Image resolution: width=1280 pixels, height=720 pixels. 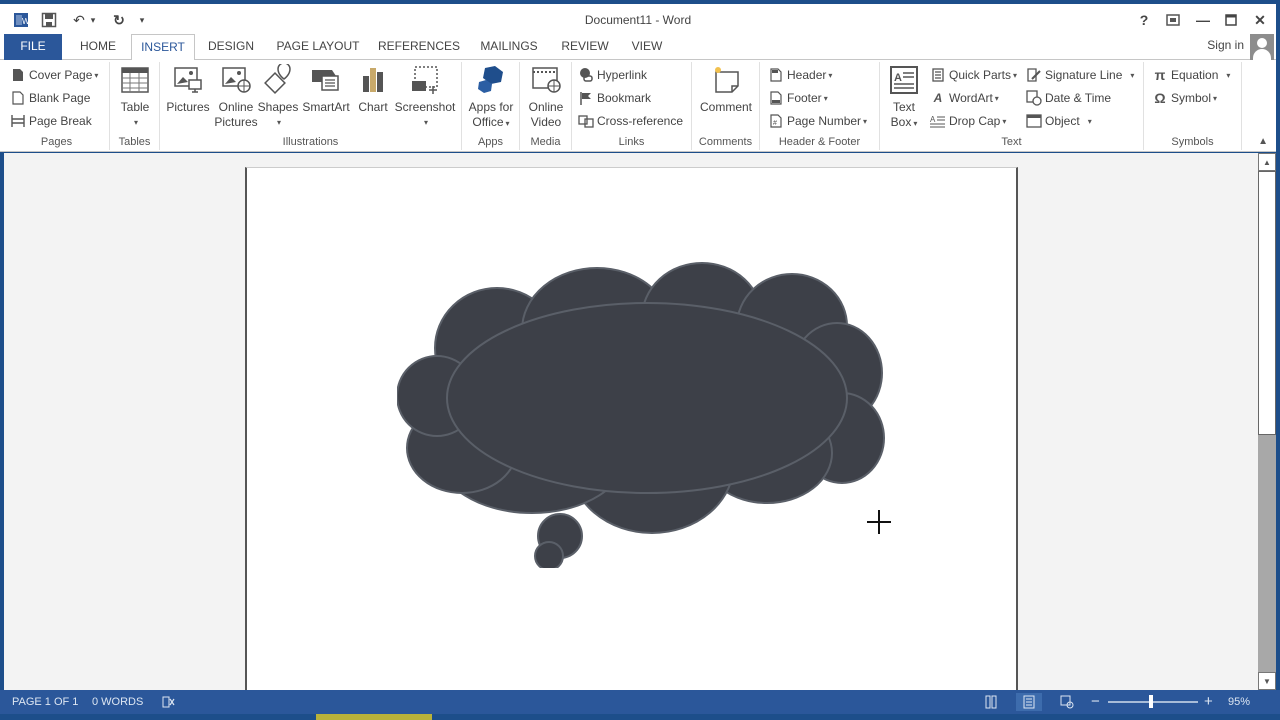 What do you see at coordinates (490, 142) in the screenshot?
I see `group-label-apps: Apps` at bounding box center [490, 142].